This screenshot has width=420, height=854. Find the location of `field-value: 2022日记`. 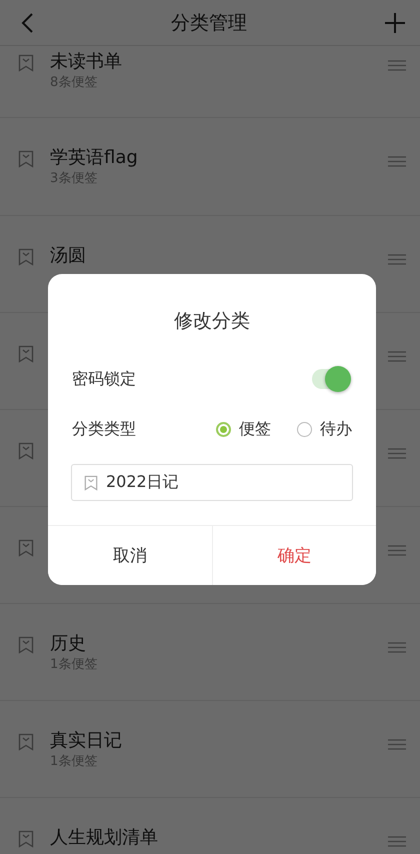

field-value: 2022日记 is located at coordinates (142, 482).